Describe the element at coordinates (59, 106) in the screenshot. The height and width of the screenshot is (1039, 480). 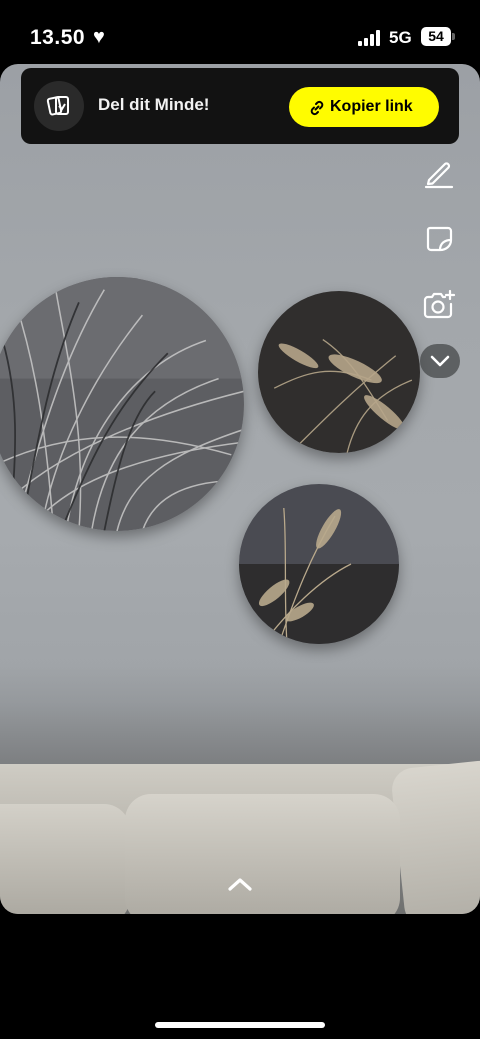
I see `memories-icon` at that location.